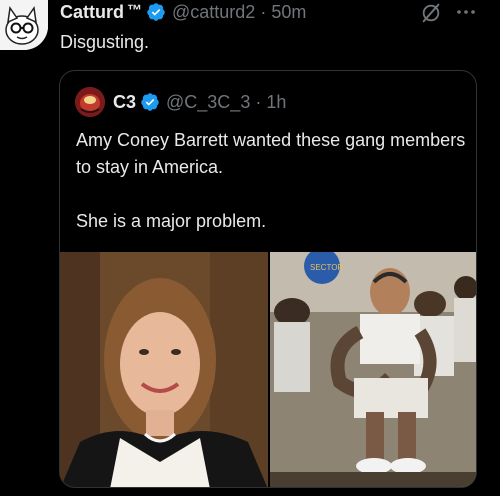 The image size is (500, 496). I want to click on quoted-user-avatar, so click(90, 102).